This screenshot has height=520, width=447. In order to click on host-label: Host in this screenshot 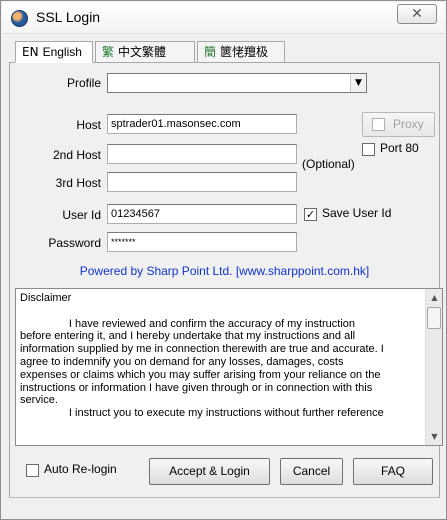, I will do `click(88, 125)`.